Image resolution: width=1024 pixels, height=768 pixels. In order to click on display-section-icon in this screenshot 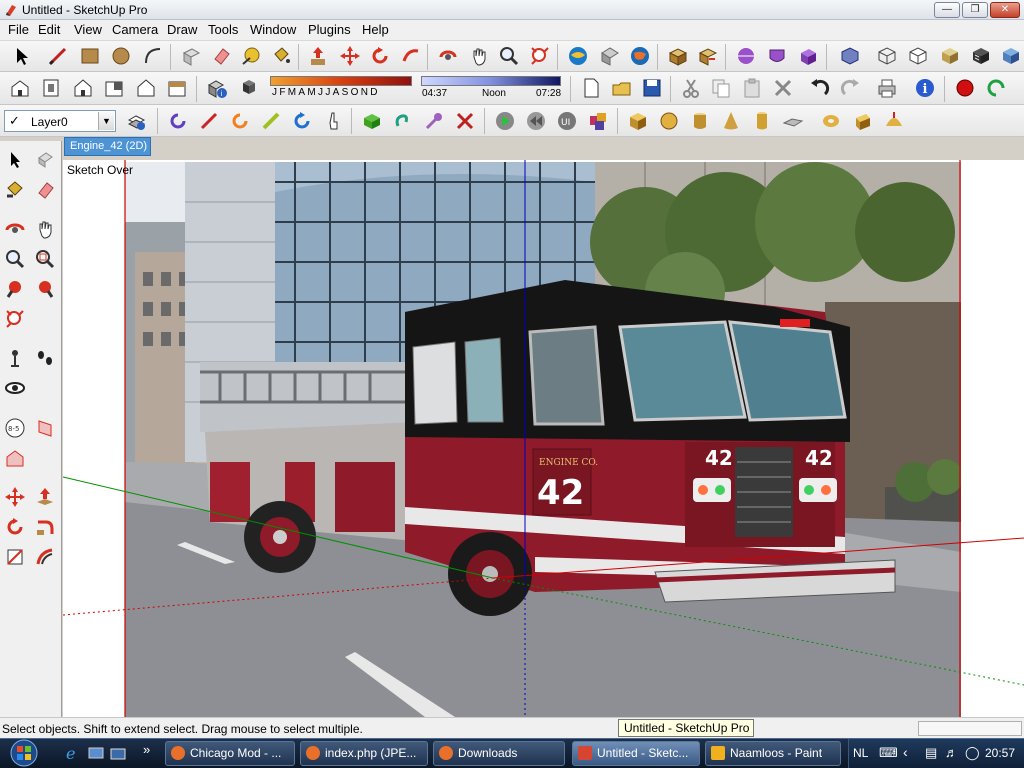, I will do `click(777, 56)`.